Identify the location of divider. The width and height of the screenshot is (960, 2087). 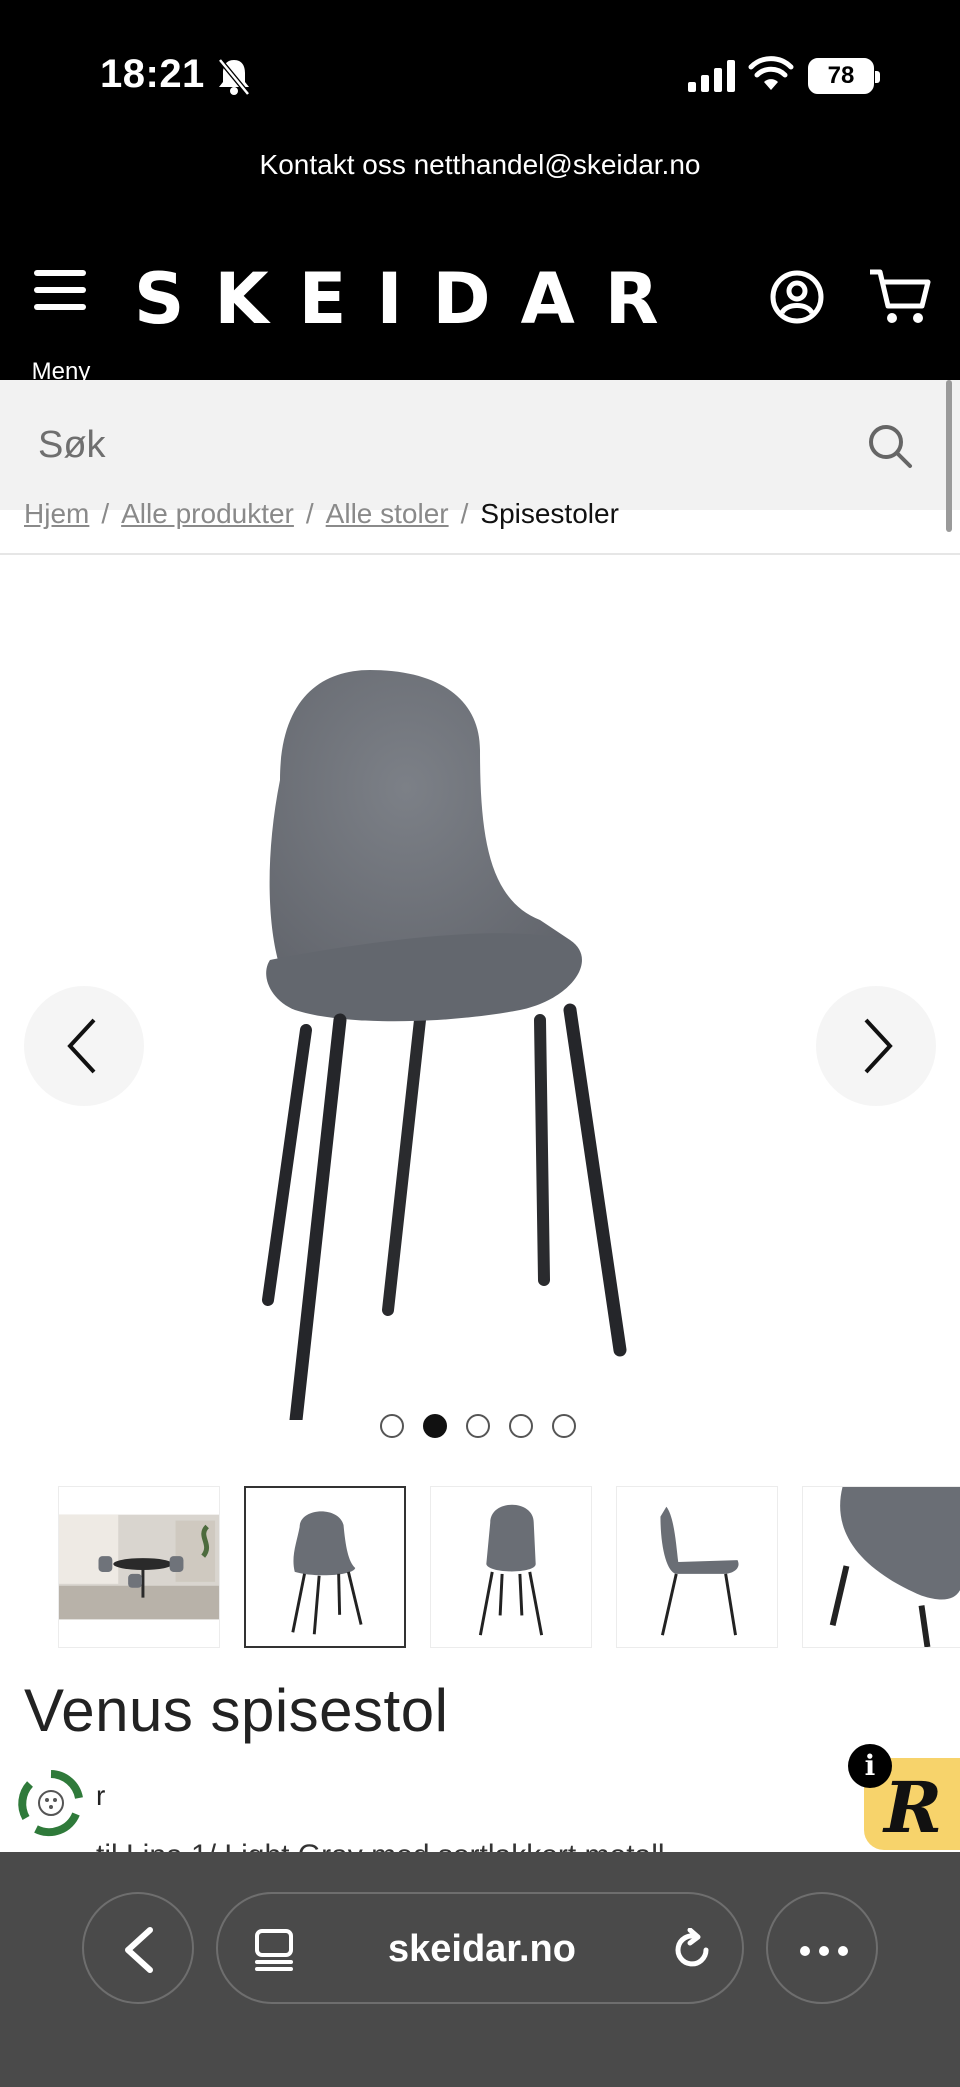
(480, 554).